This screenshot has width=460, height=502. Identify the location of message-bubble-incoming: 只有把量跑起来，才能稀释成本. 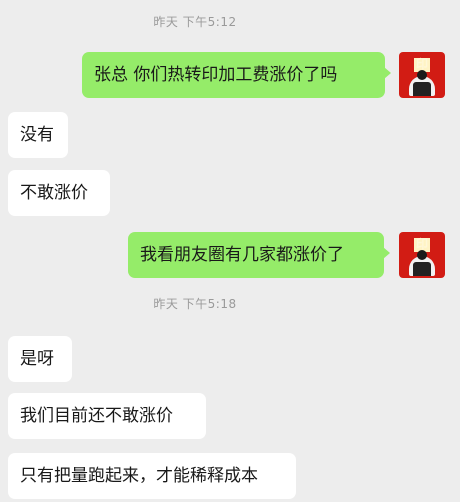
(152, 476).